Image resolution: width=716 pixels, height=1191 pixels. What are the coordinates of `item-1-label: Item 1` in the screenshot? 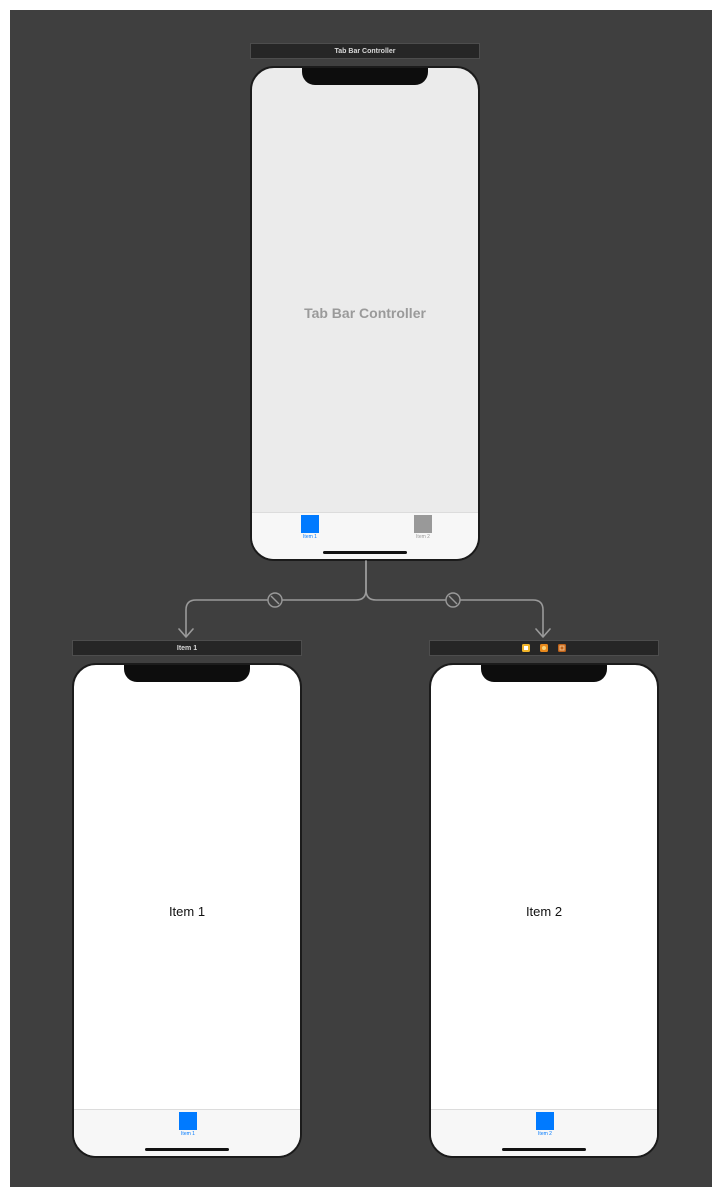 It's located at (187, 911).